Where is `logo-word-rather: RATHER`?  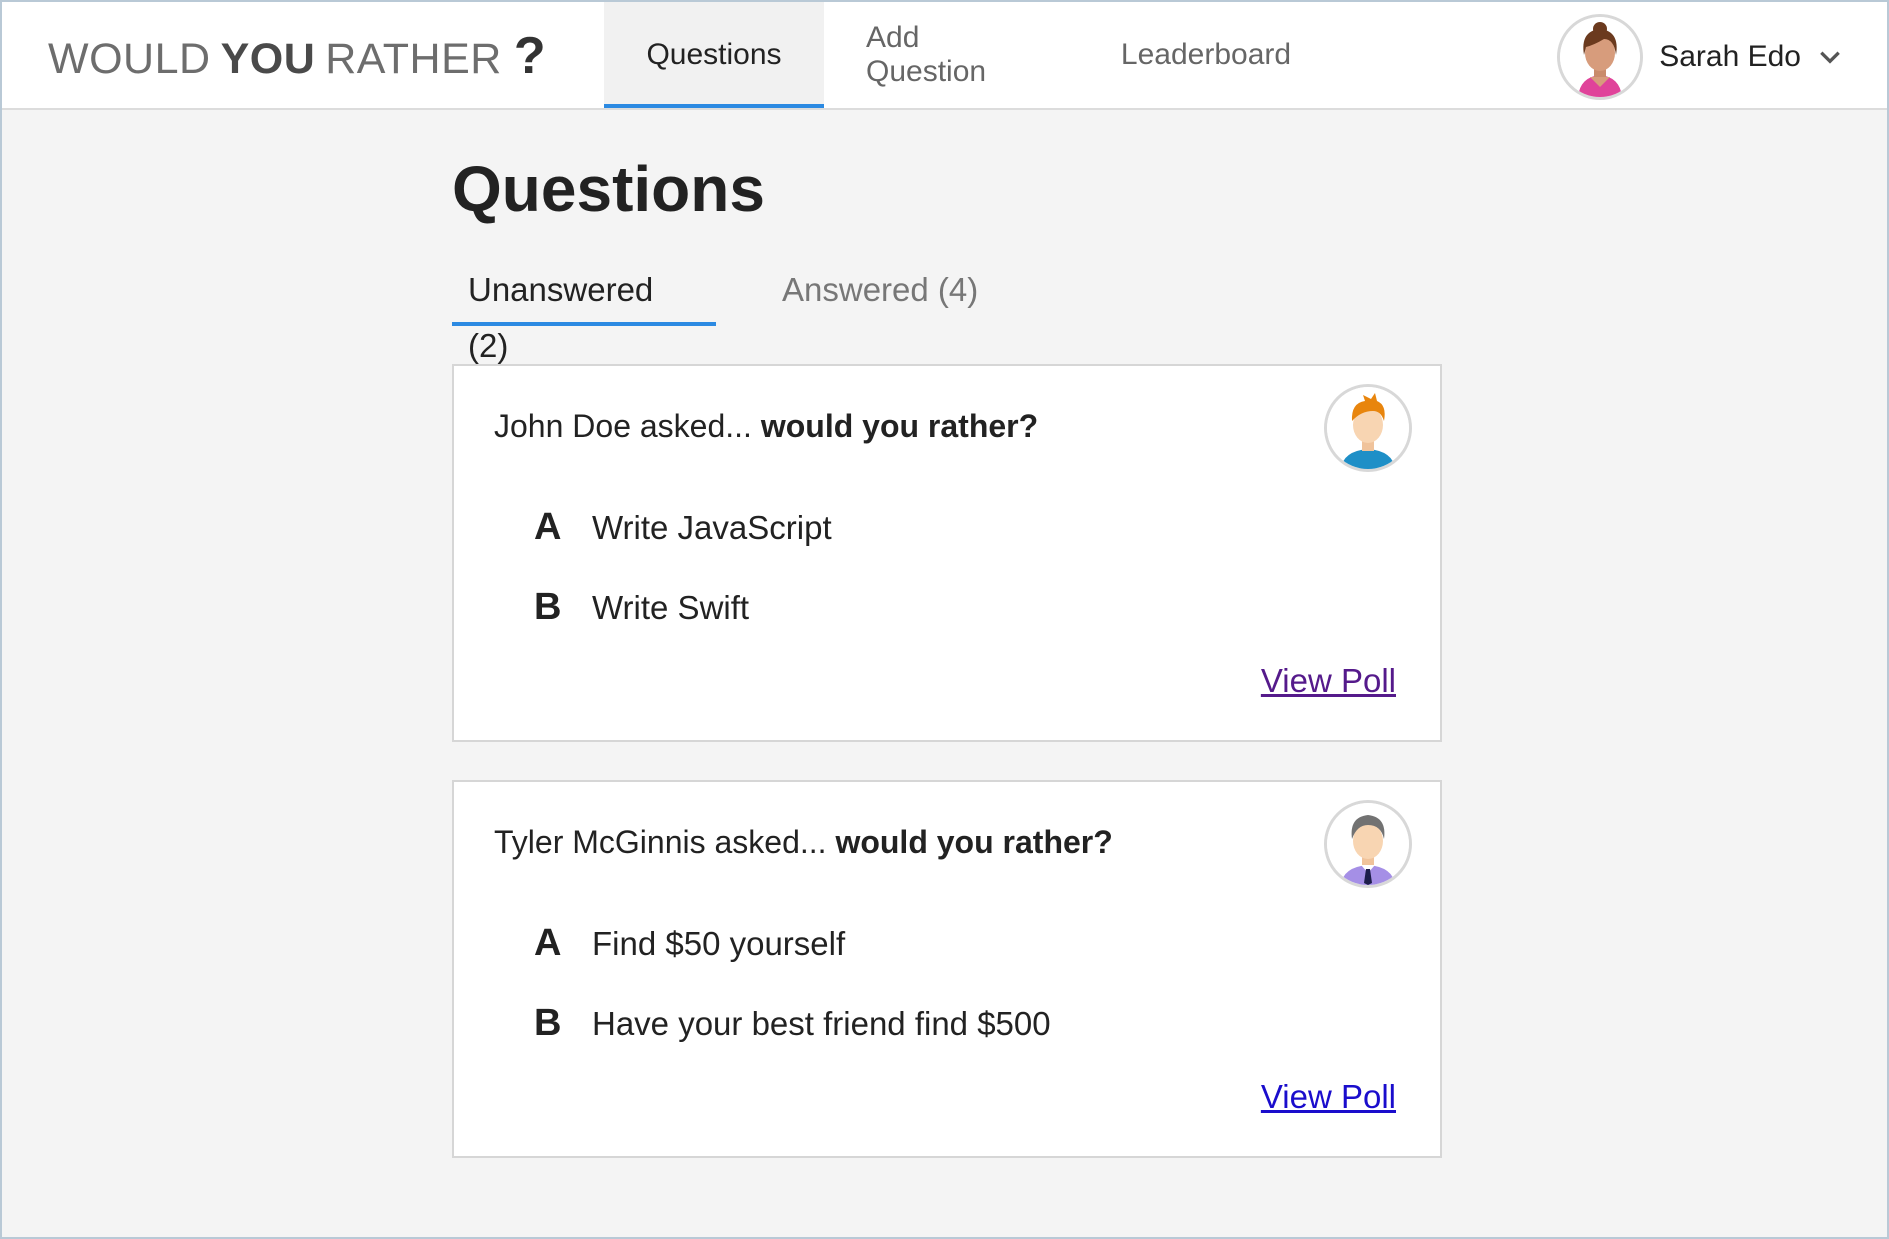 logo-word-rather: RATHER is located at coordinates (413, 59).